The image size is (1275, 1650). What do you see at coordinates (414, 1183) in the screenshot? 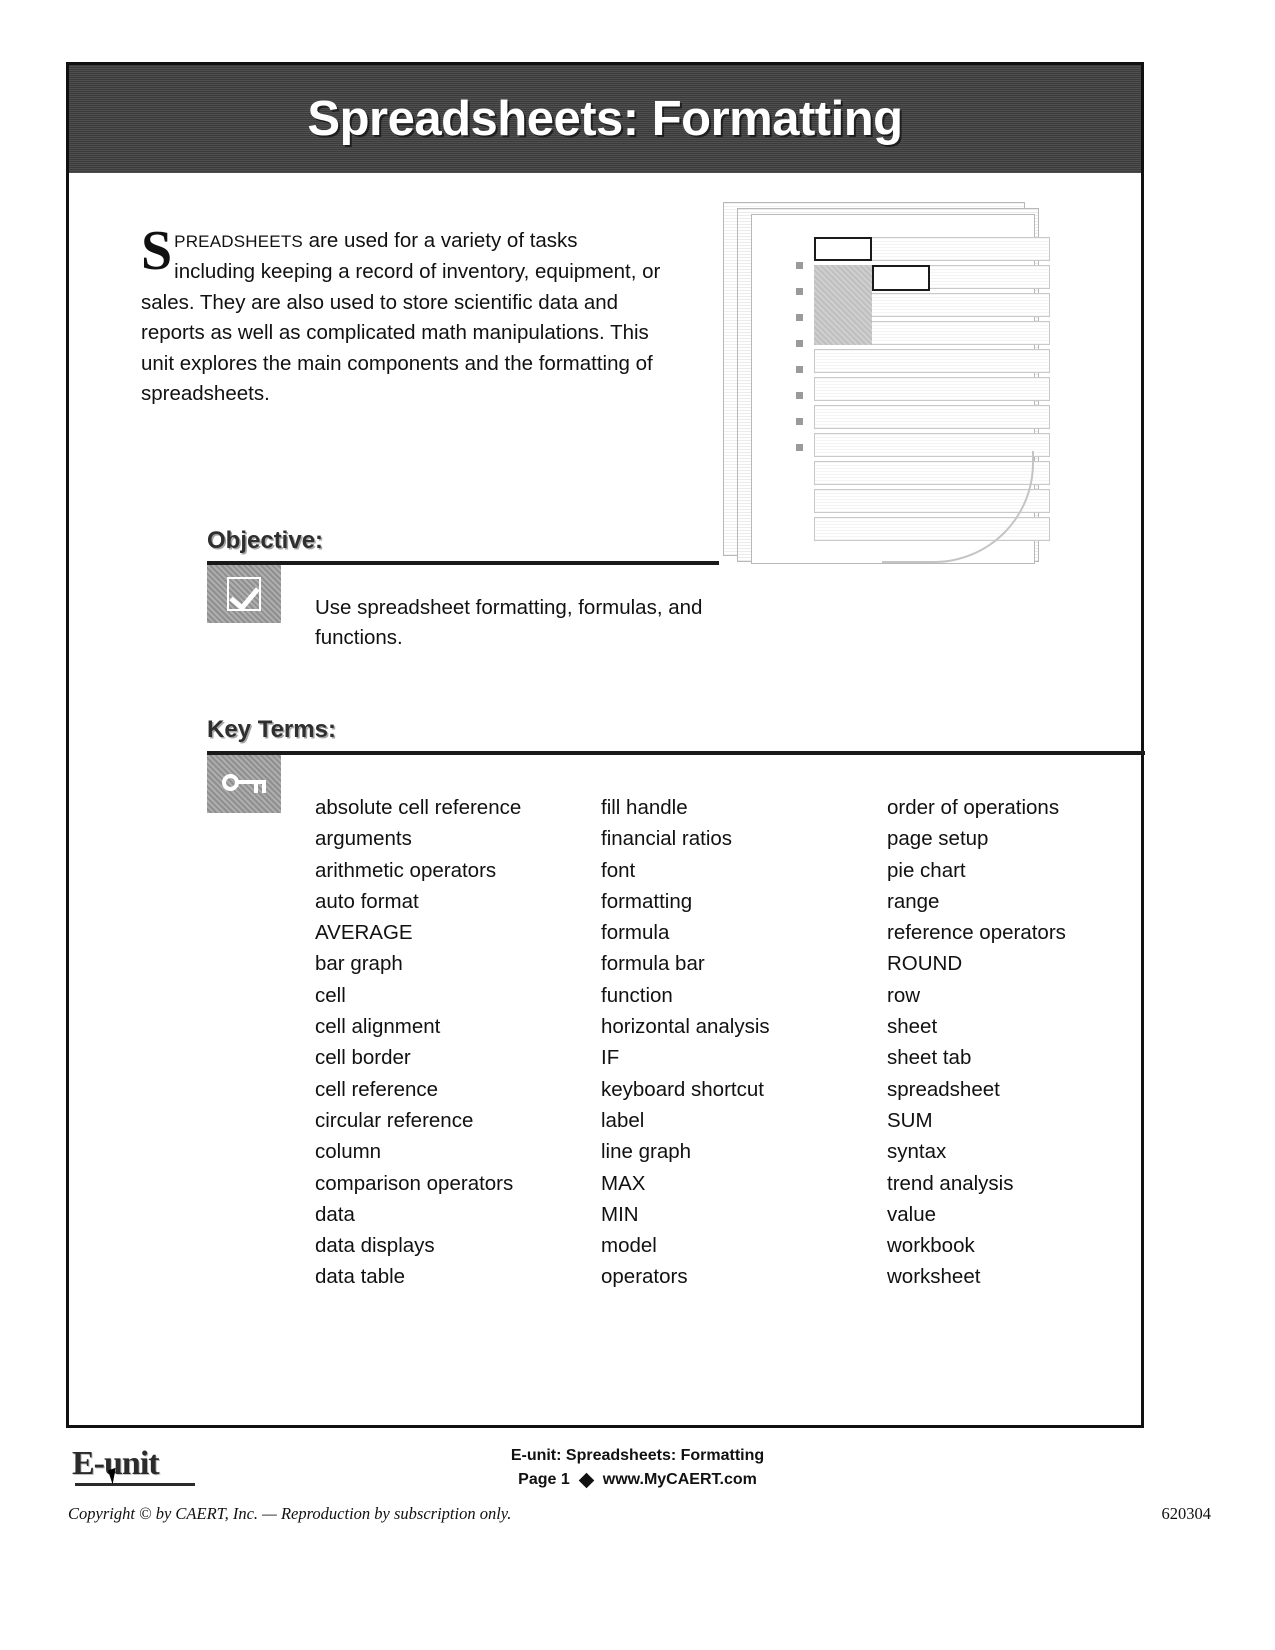
I see `key-term: comparison operators` at bounding box center [414, 1183].